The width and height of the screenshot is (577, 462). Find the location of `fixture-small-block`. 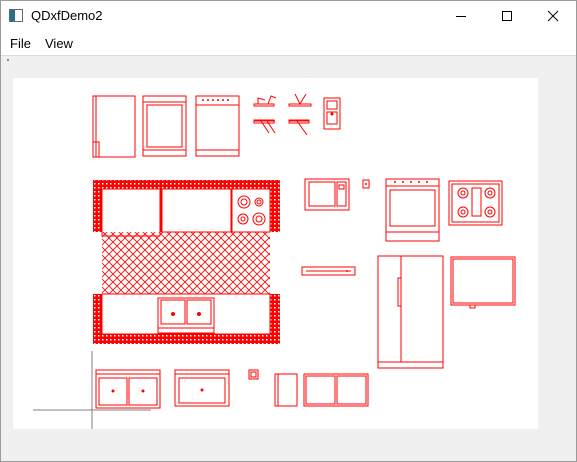

fixture-small-block is located at coordinates (253, 374).